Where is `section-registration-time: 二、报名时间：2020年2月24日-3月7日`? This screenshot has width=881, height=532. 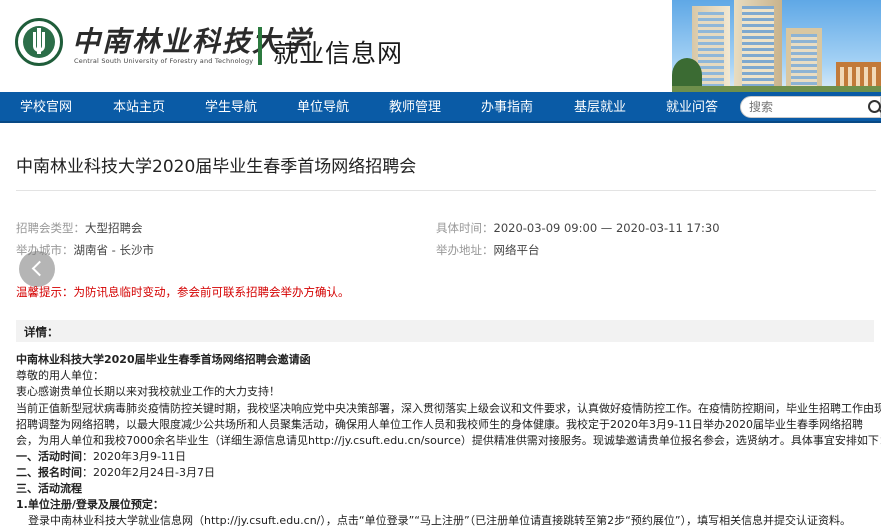
section-registration-time: 二、报名时间：2020年2月24日-3月7日 is located at coordinates (115, 472).